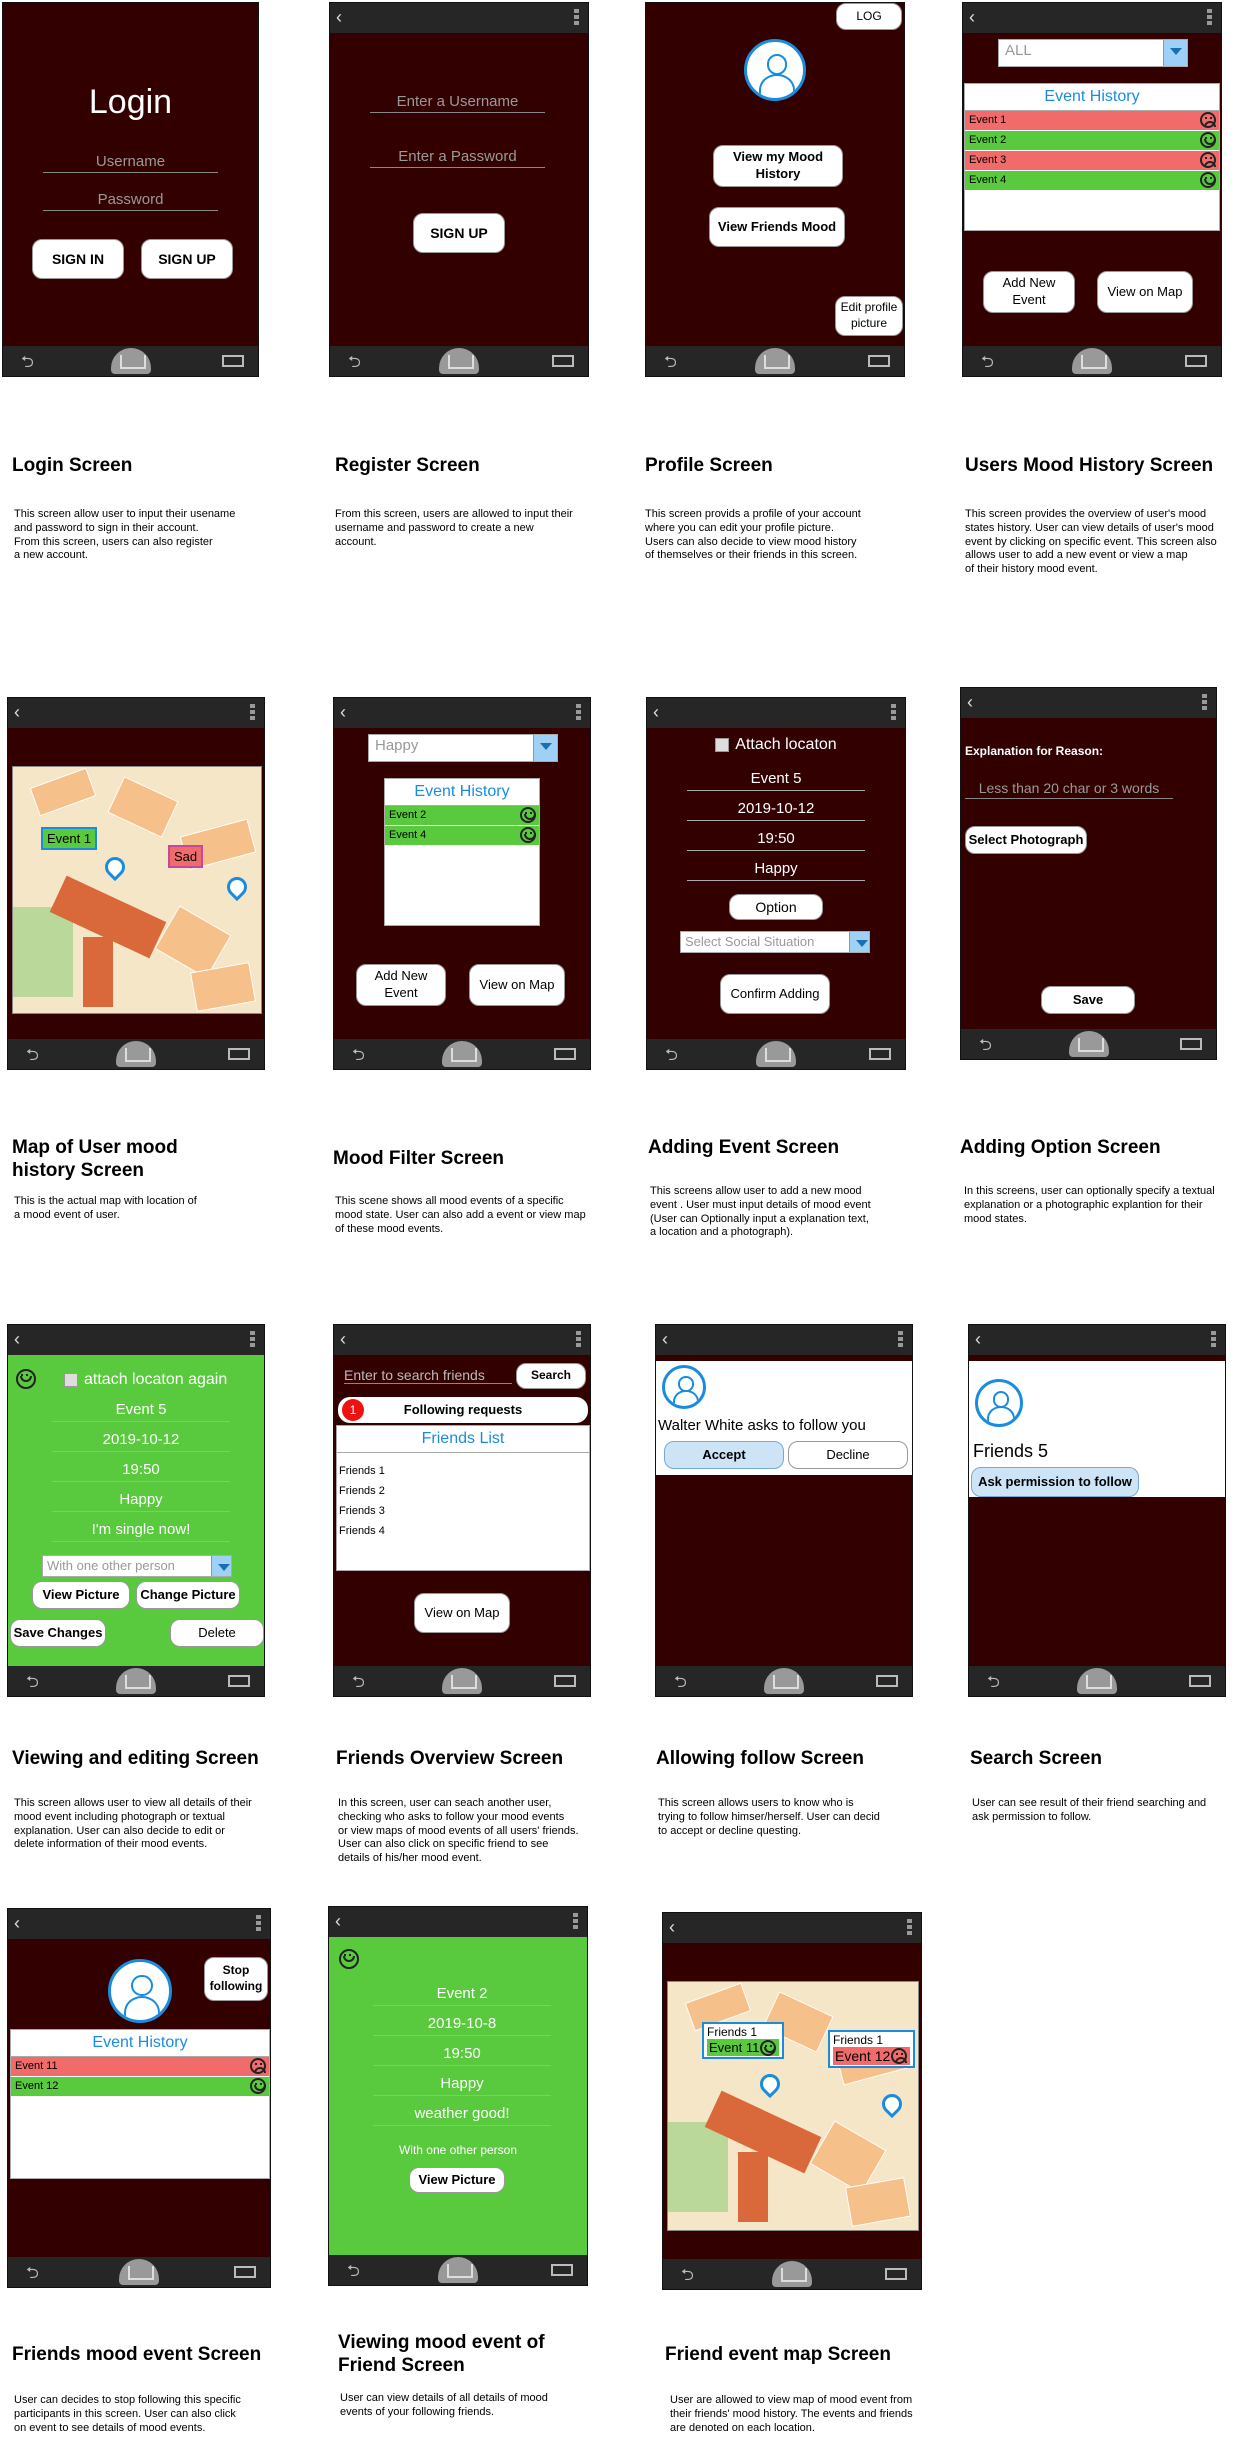  I want to click on edit-picture-button: Edit profile picture, so click(869, 316).